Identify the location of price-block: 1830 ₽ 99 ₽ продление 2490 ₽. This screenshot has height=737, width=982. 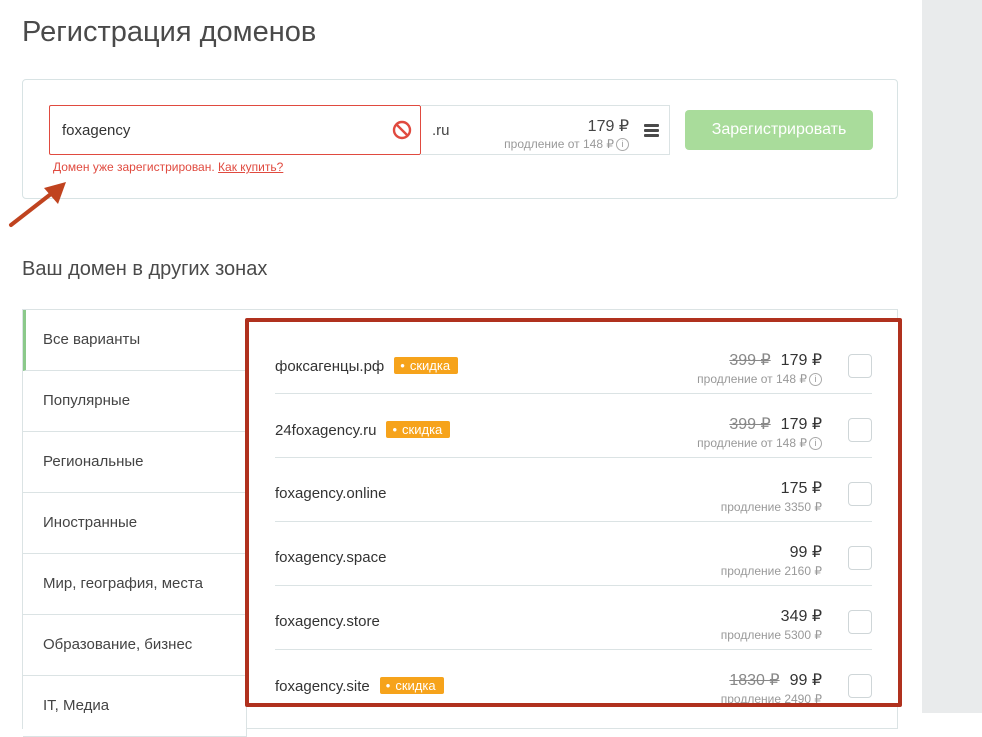
(771, 688).